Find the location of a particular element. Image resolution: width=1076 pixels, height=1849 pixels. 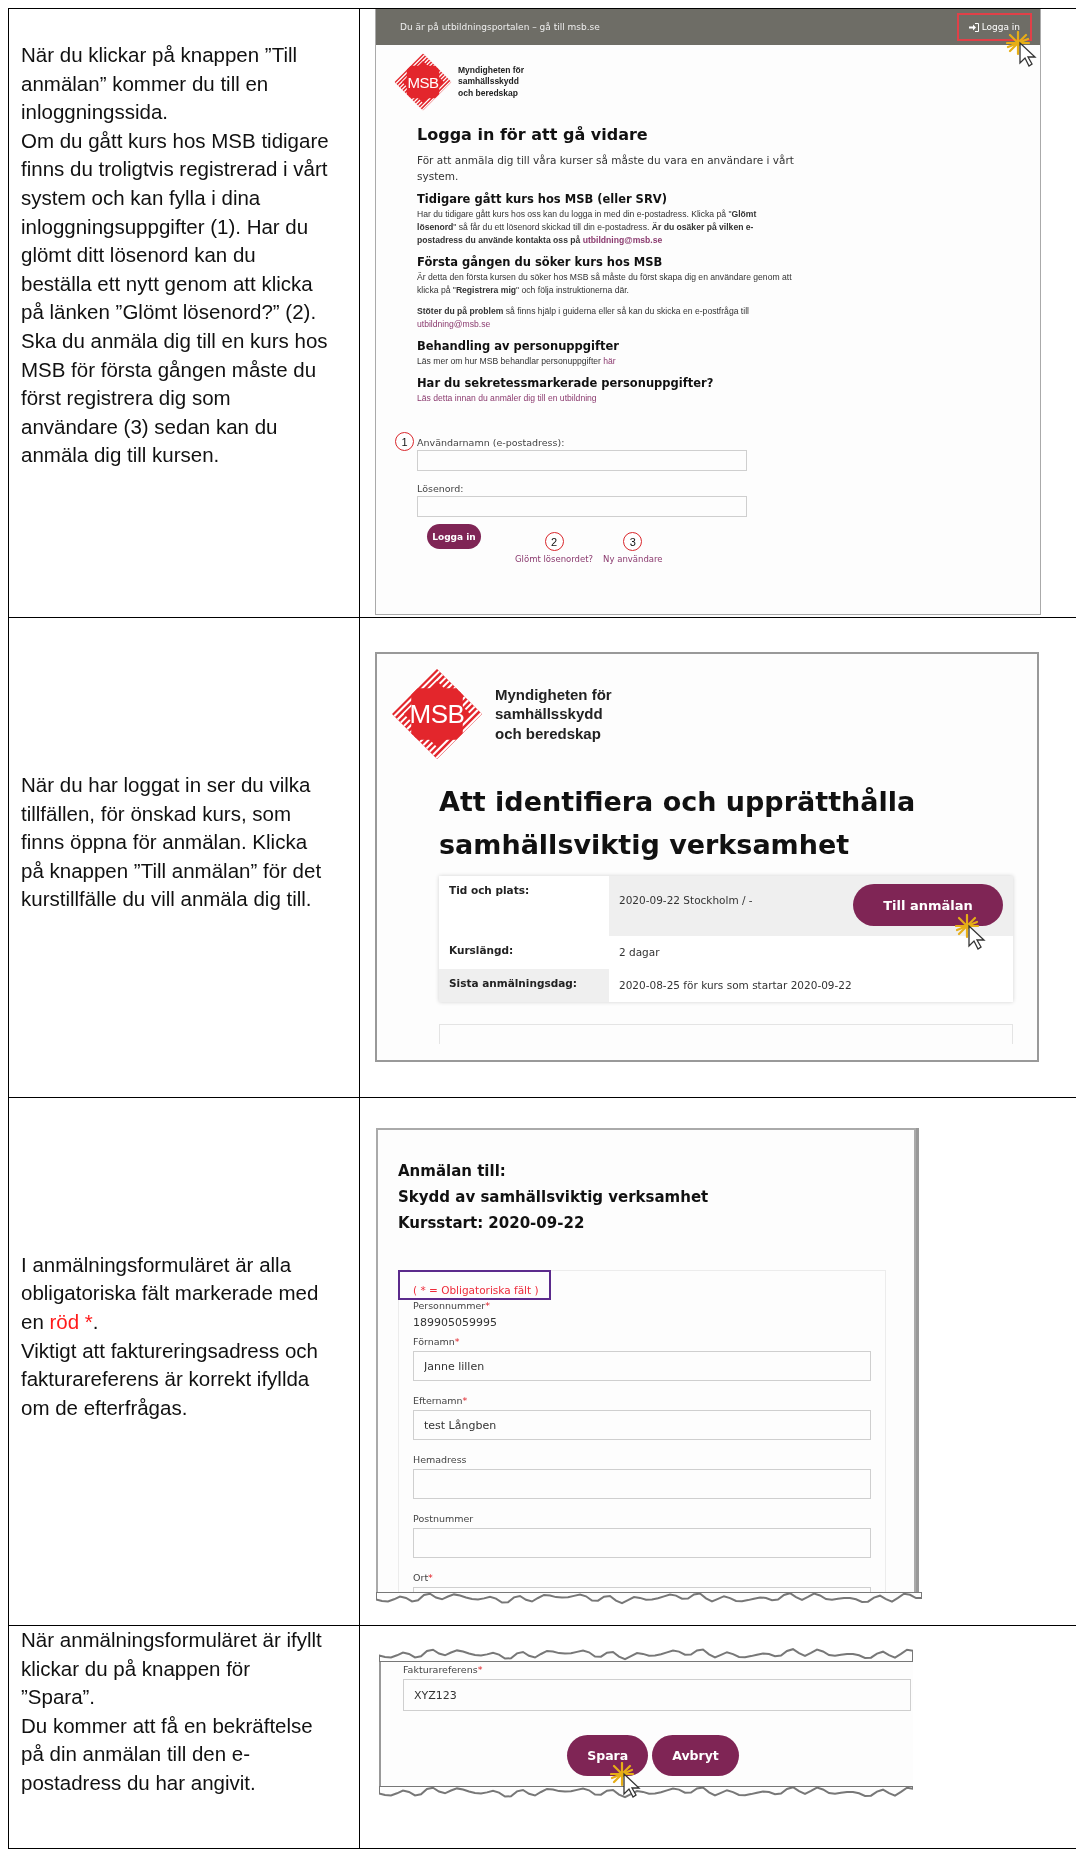

field-label: Postnummer is located at coordinates (444, 1518).